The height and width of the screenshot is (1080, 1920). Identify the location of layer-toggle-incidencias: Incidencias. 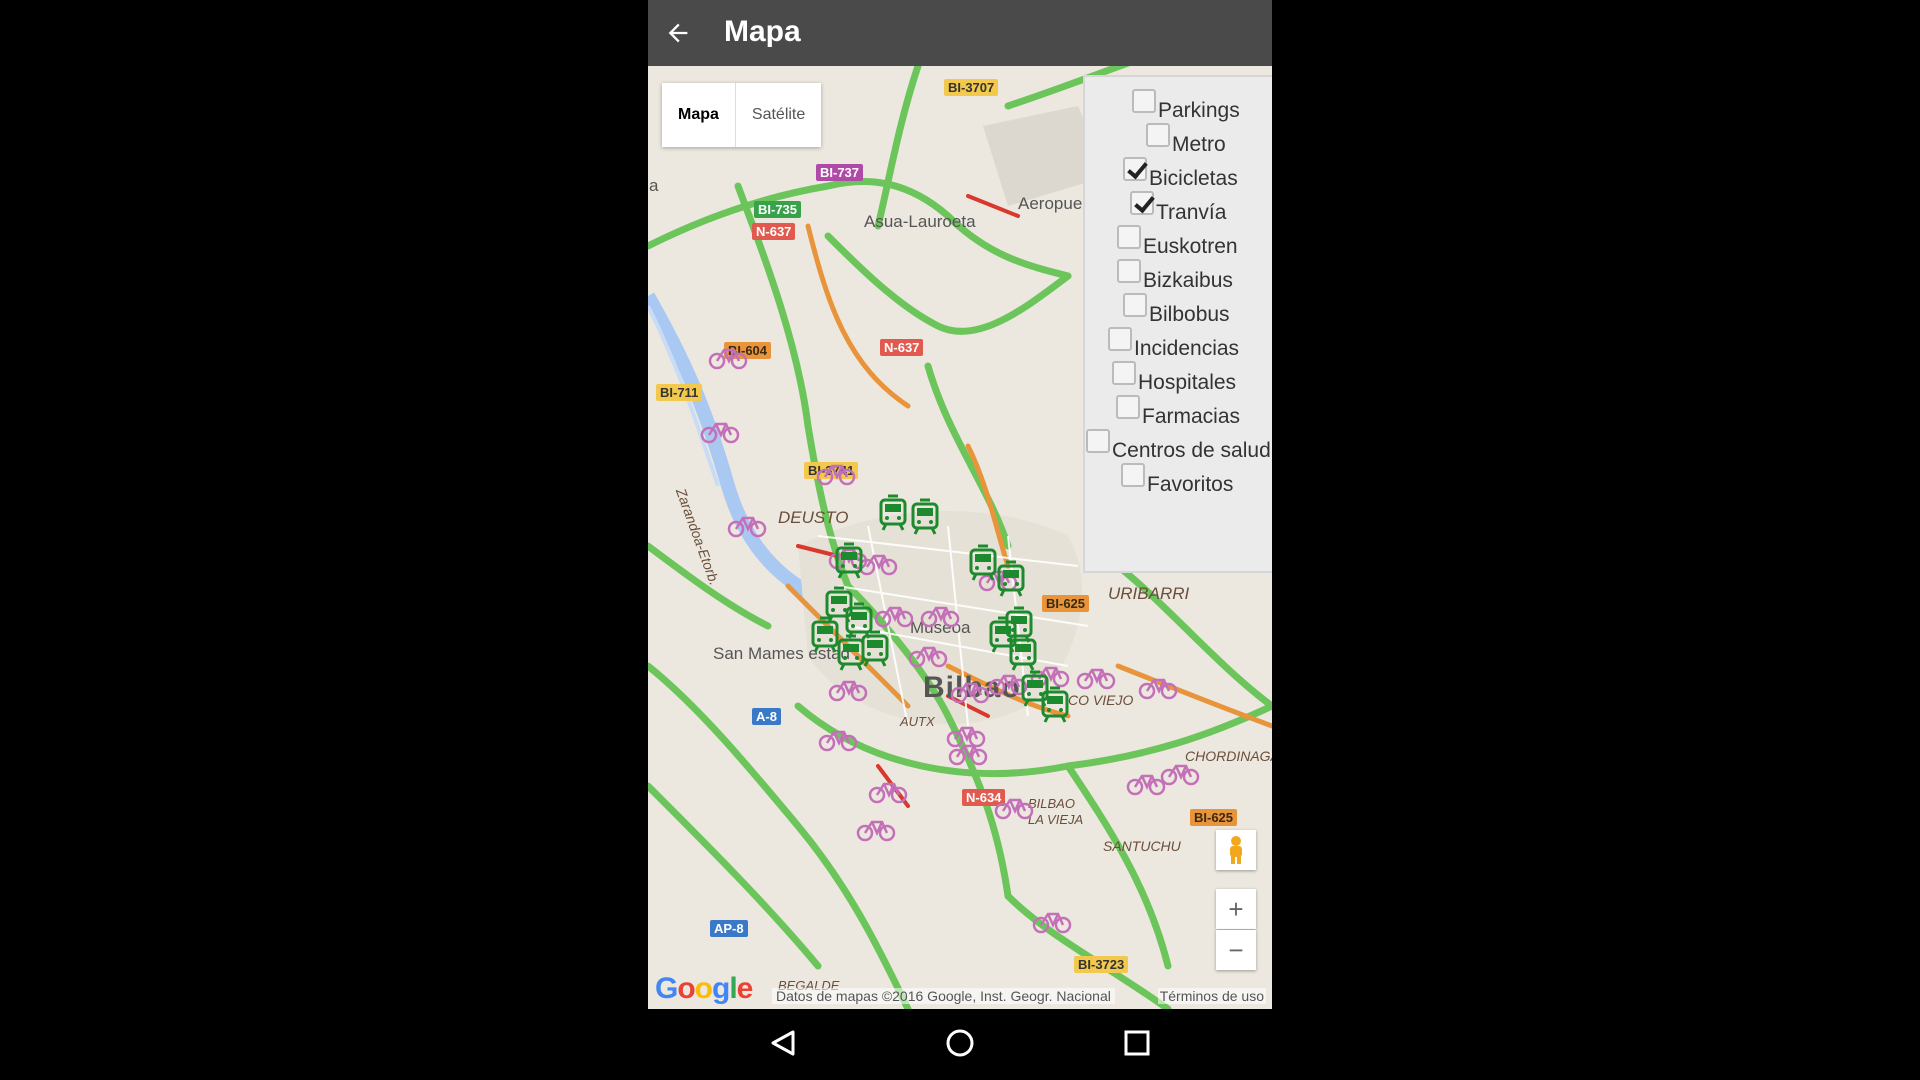
(1173, 344).